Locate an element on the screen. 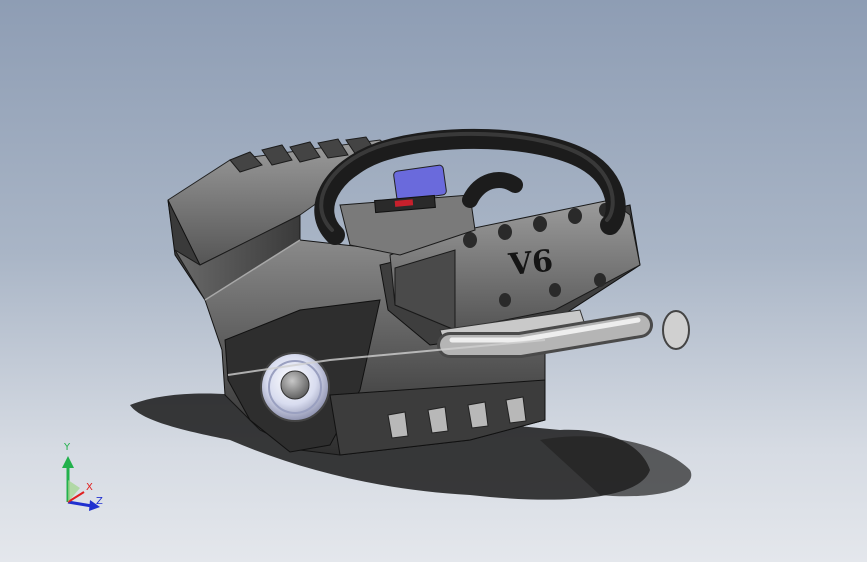  triad-z-label: Z is located at coordinates (99, 501).